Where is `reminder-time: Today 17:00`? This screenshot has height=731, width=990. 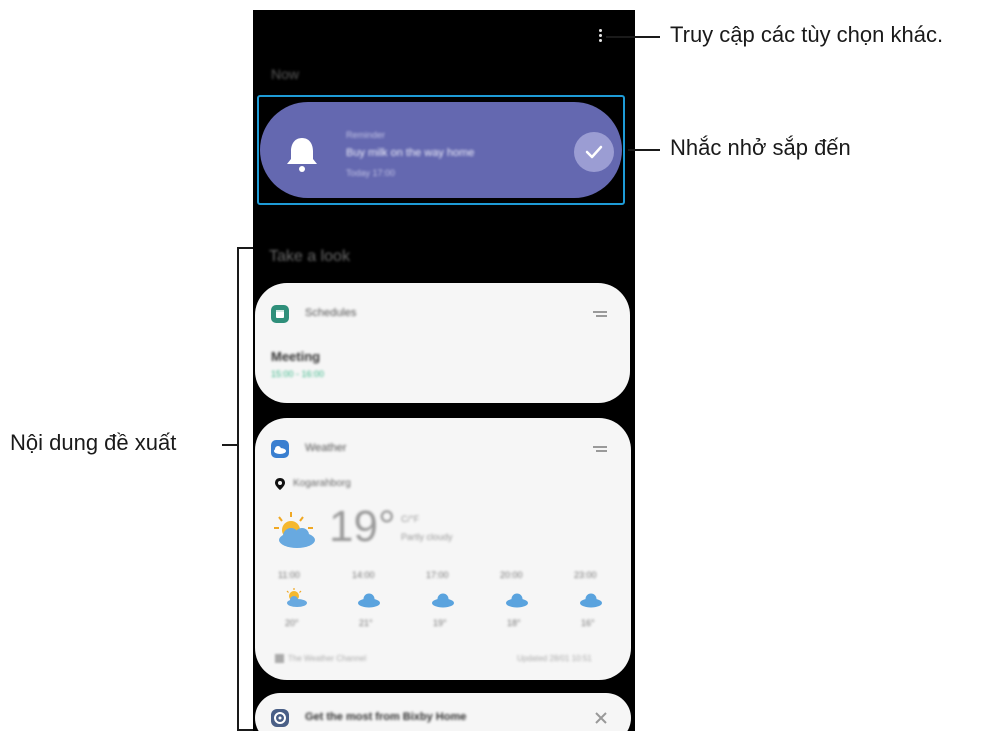
reminder-time: Today 17:00 is located at coordinates (371, 173).